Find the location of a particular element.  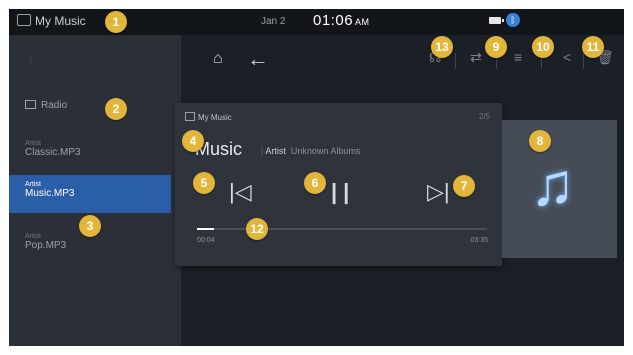

song-meta: | Artist Unknown Albums is located at coordinates (311, 151).